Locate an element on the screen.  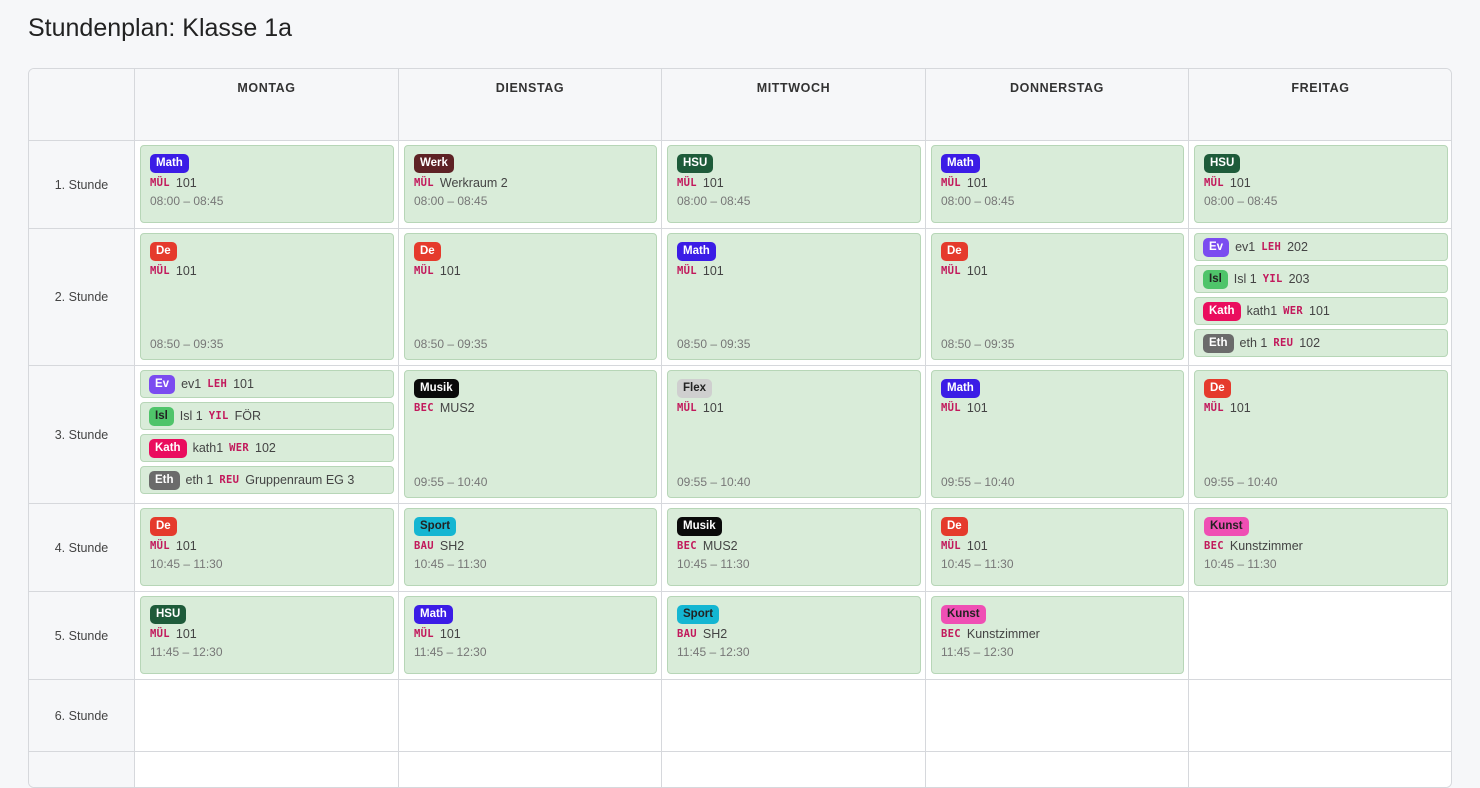
lesson-card: Math MÜL 101 09:55 – 10:40 is located at coordinates (1057, 434).